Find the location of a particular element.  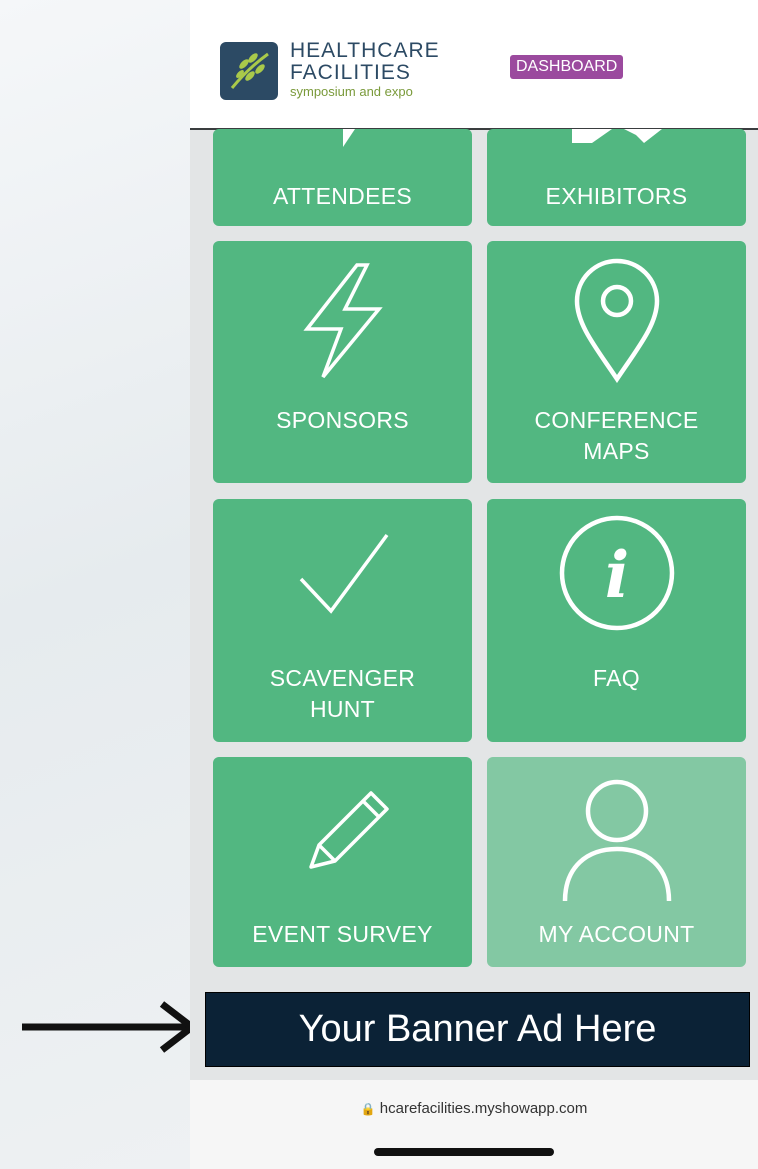

tile-faq: i FAQ is located at coordinates (616, 620).